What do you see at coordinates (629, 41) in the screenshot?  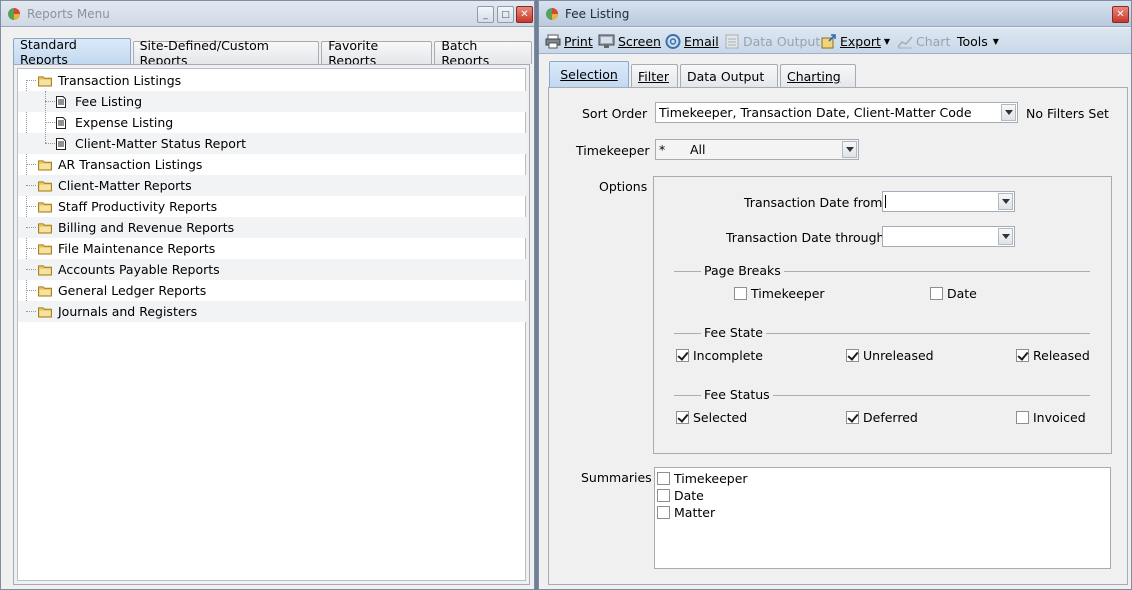 I see `screen-button: Screen` at bounding box center [629, 41].